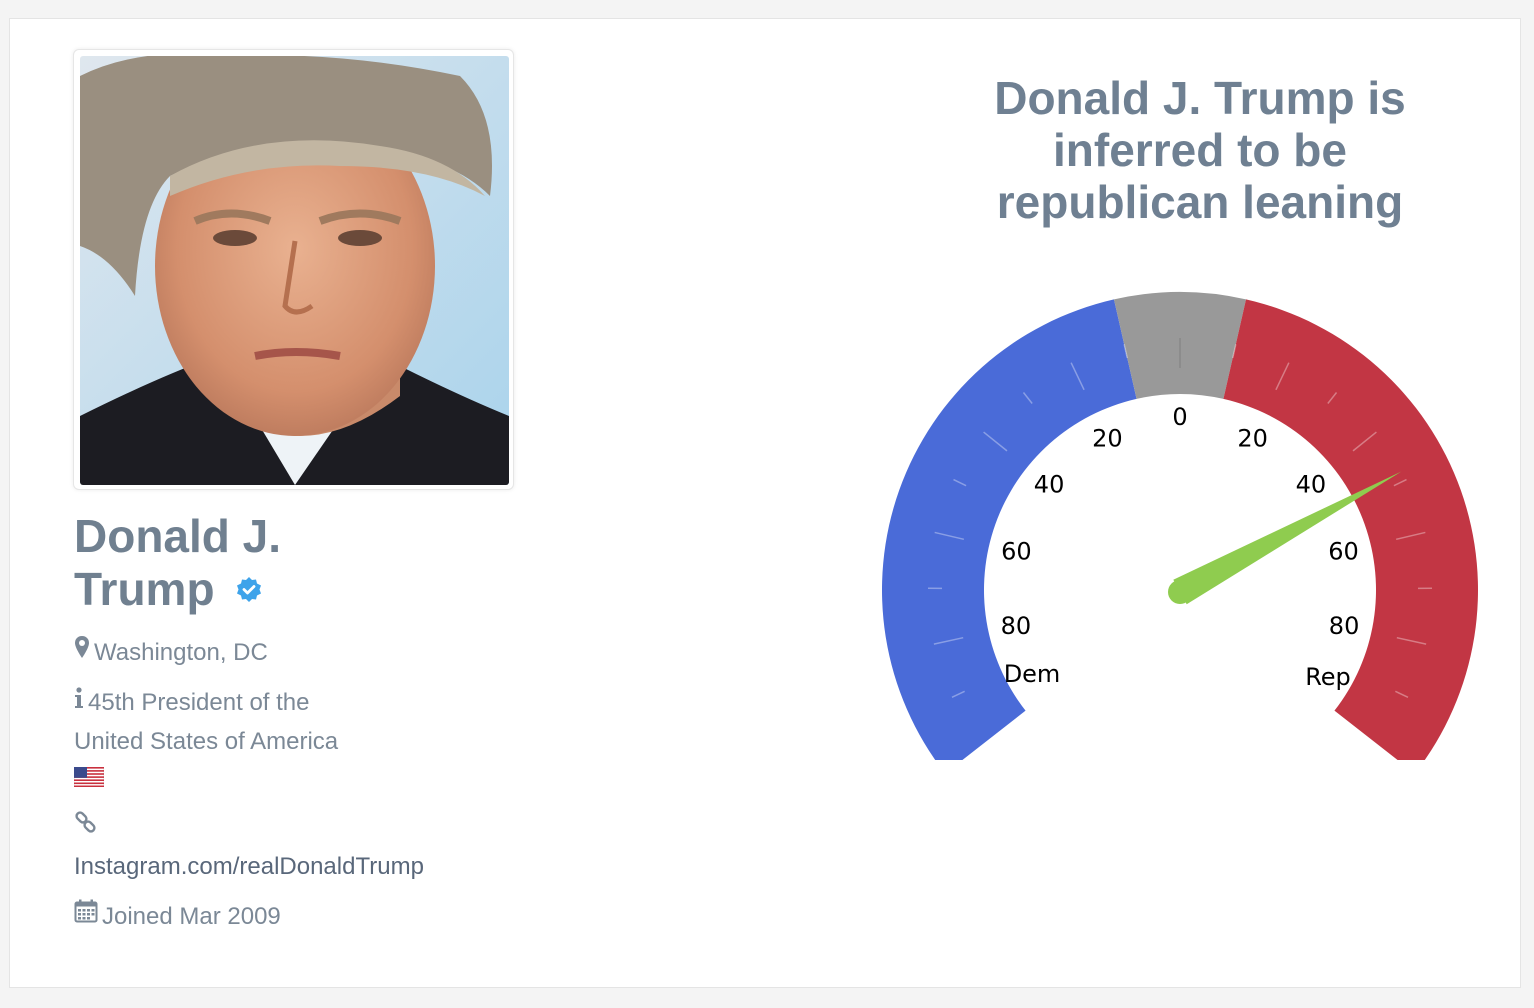 This screenshot has width=1534, height=1008. What do you see at coordinates (249, 588) in the screenshot?
I see `verified-badge-icon` at bounding box center [249, 588].